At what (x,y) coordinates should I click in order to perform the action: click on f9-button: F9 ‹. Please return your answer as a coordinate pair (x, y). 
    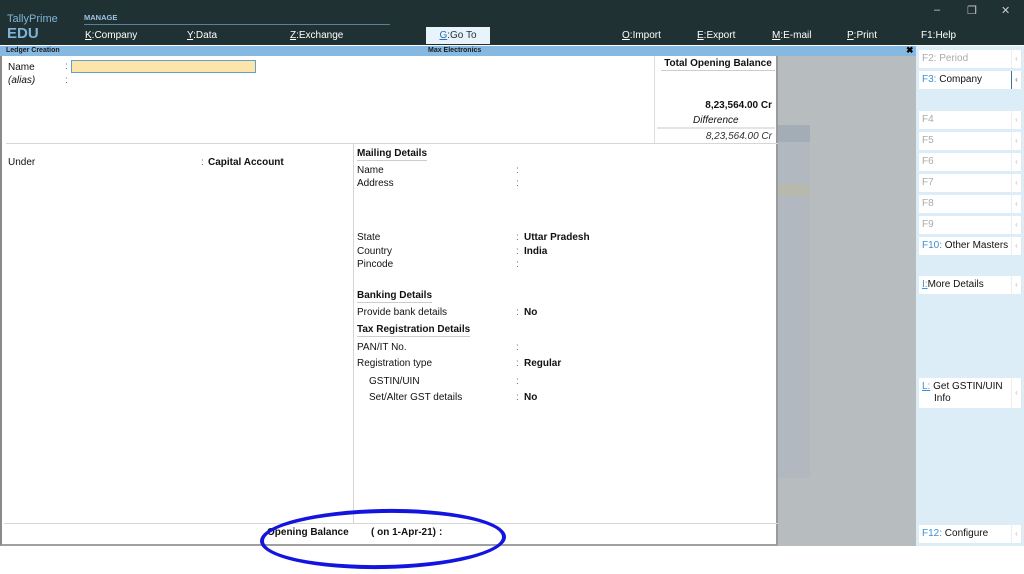
    Looking at the image, I should click on (970, 225).